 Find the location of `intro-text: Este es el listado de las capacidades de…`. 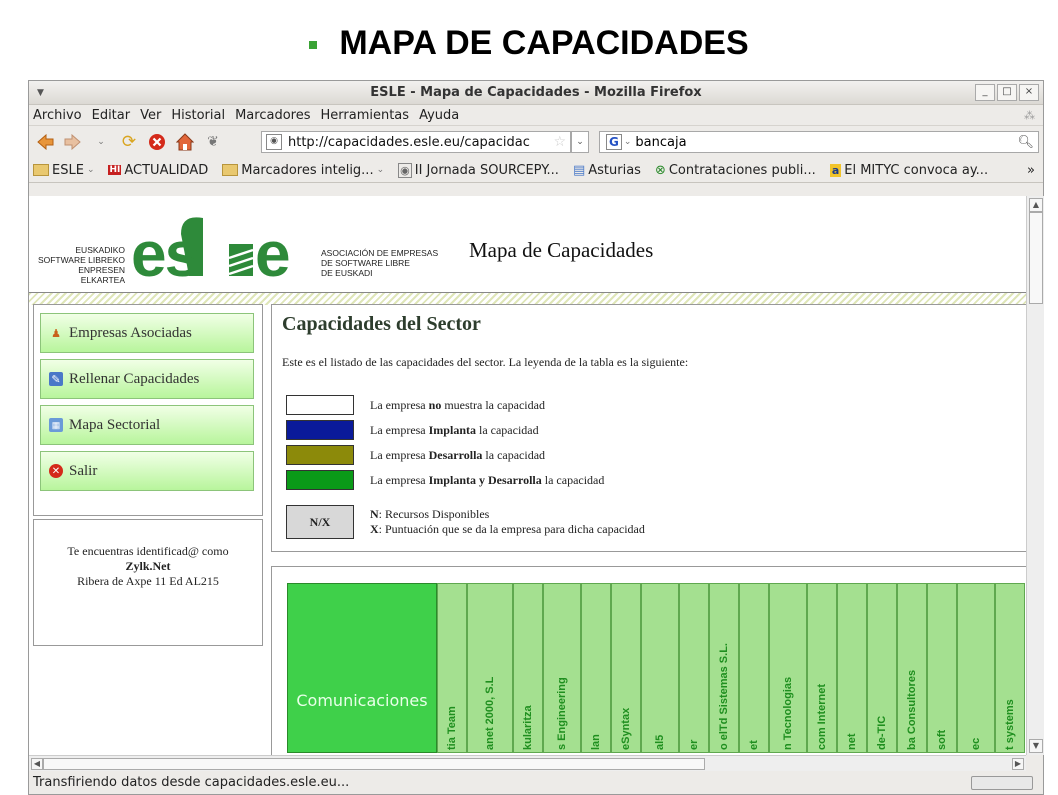

intro-text: Este es el listado de las capacidades de… is located at coordinates (485, 362).